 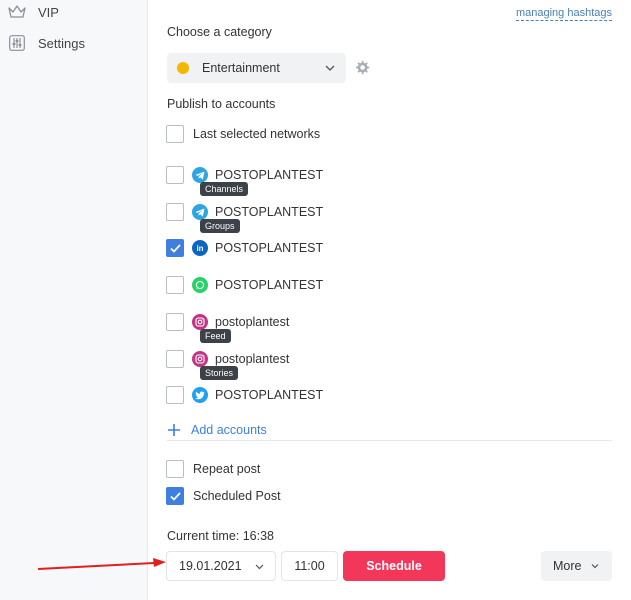 I want to click on repeat-post-checkbox, so click(x=175, y=469).